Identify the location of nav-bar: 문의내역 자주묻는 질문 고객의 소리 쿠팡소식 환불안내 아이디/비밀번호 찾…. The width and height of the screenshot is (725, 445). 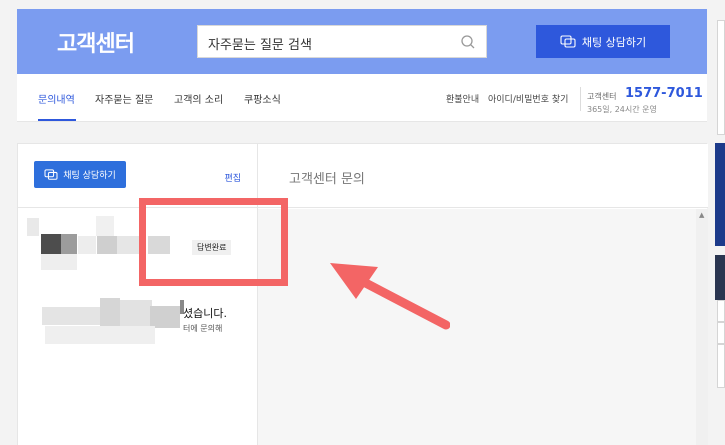
(362, 98).